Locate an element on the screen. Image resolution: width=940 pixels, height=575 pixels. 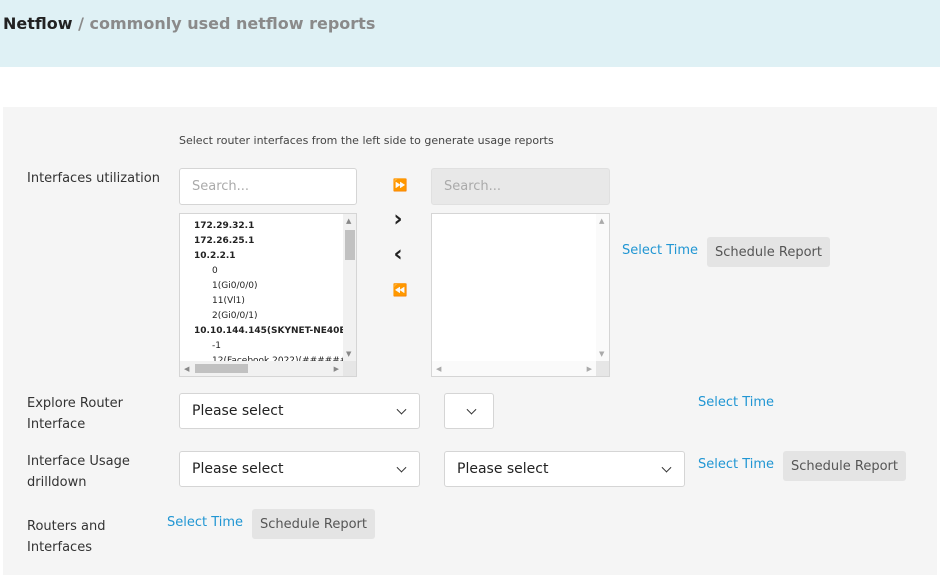
list-item: 11(Vl1) is located at coordinates (228, 301).